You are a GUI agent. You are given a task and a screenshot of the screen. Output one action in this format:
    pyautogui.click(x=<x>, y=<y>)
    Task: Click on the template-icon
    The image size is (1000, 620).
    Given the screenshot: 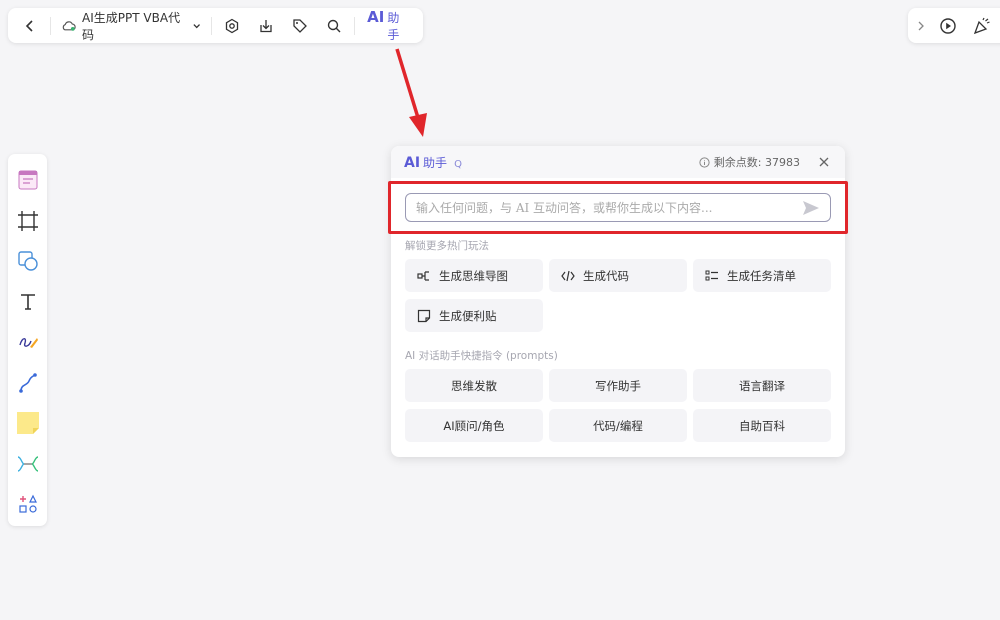 What is the action you would take?
    pyautogui.click(x=27, y=180)
    